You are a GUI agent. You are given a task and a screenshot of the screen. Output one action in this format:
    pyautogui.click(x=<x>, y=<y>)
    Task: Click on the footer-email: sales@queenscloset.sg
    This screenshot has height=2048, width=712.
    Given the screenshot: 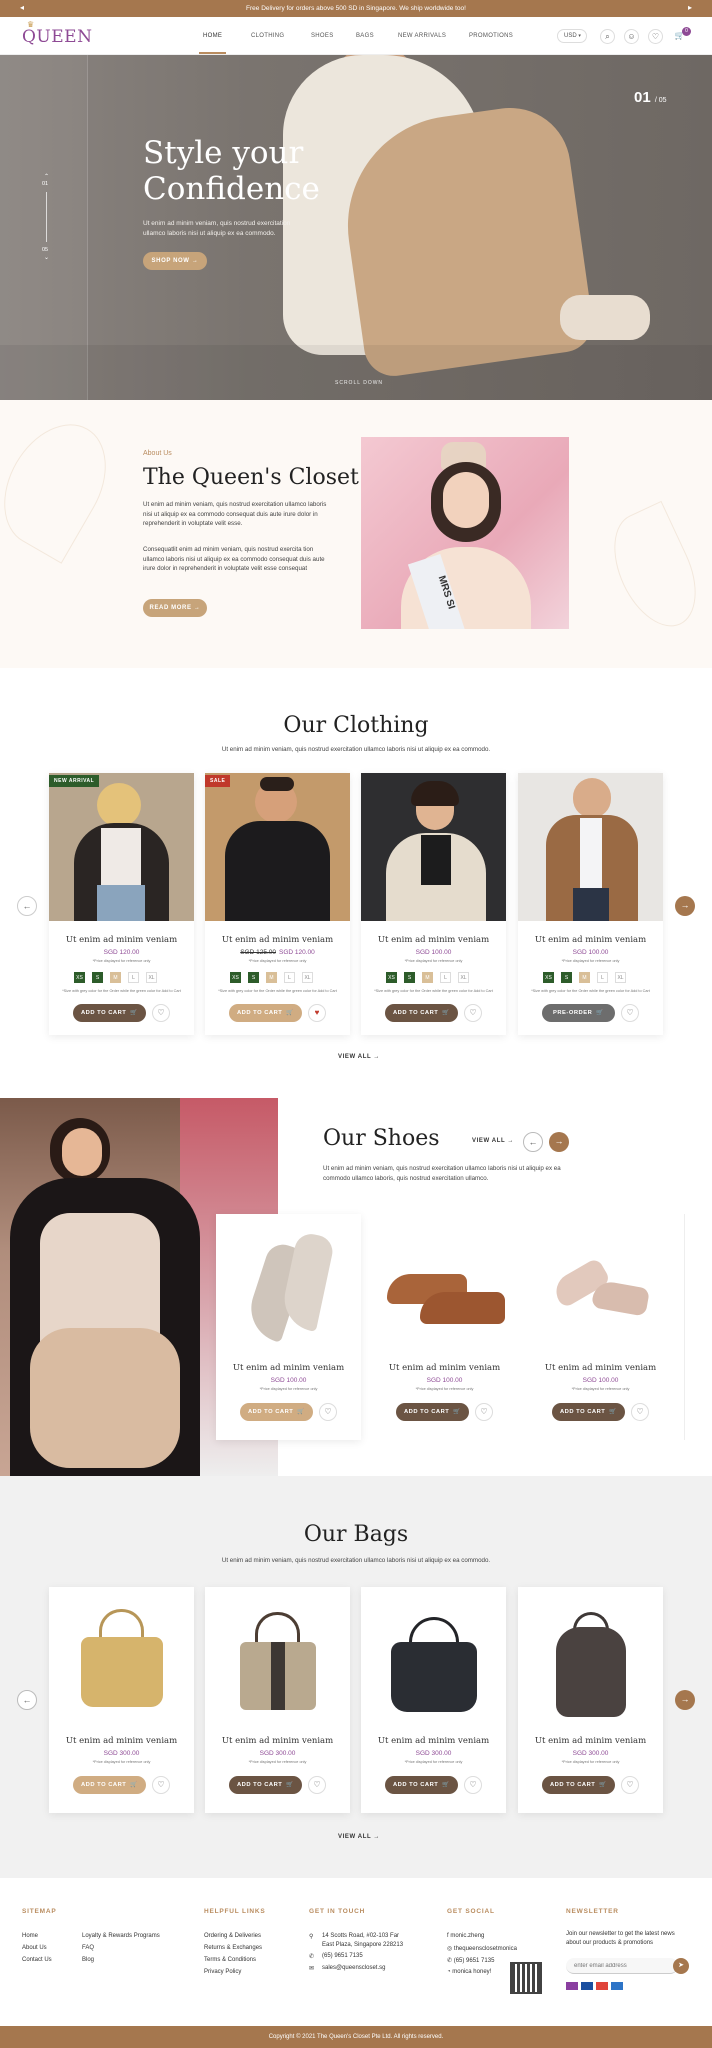 What is the action you would take?
    pyautogui.click(x=353, y=1968)
    